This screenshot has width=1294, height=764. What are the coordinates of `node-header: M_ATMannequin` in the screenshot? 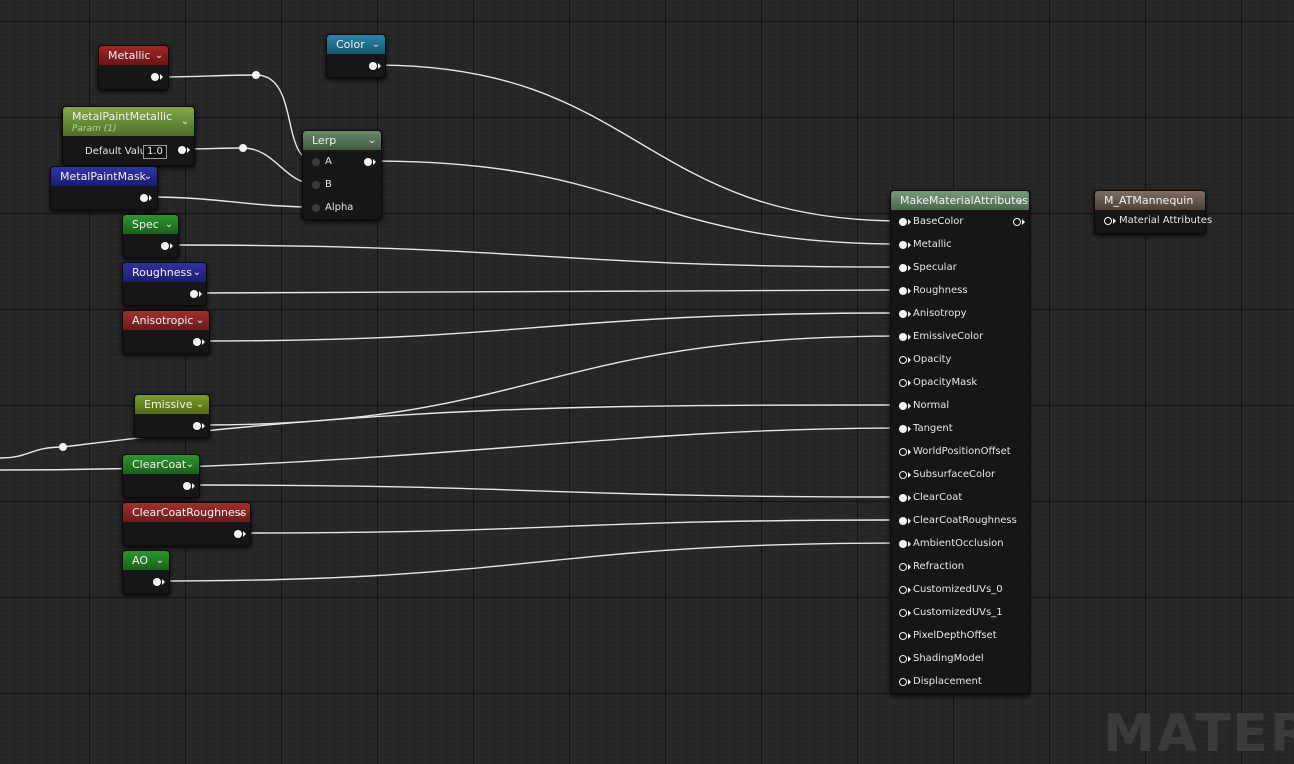 It's located at (1150, 200).